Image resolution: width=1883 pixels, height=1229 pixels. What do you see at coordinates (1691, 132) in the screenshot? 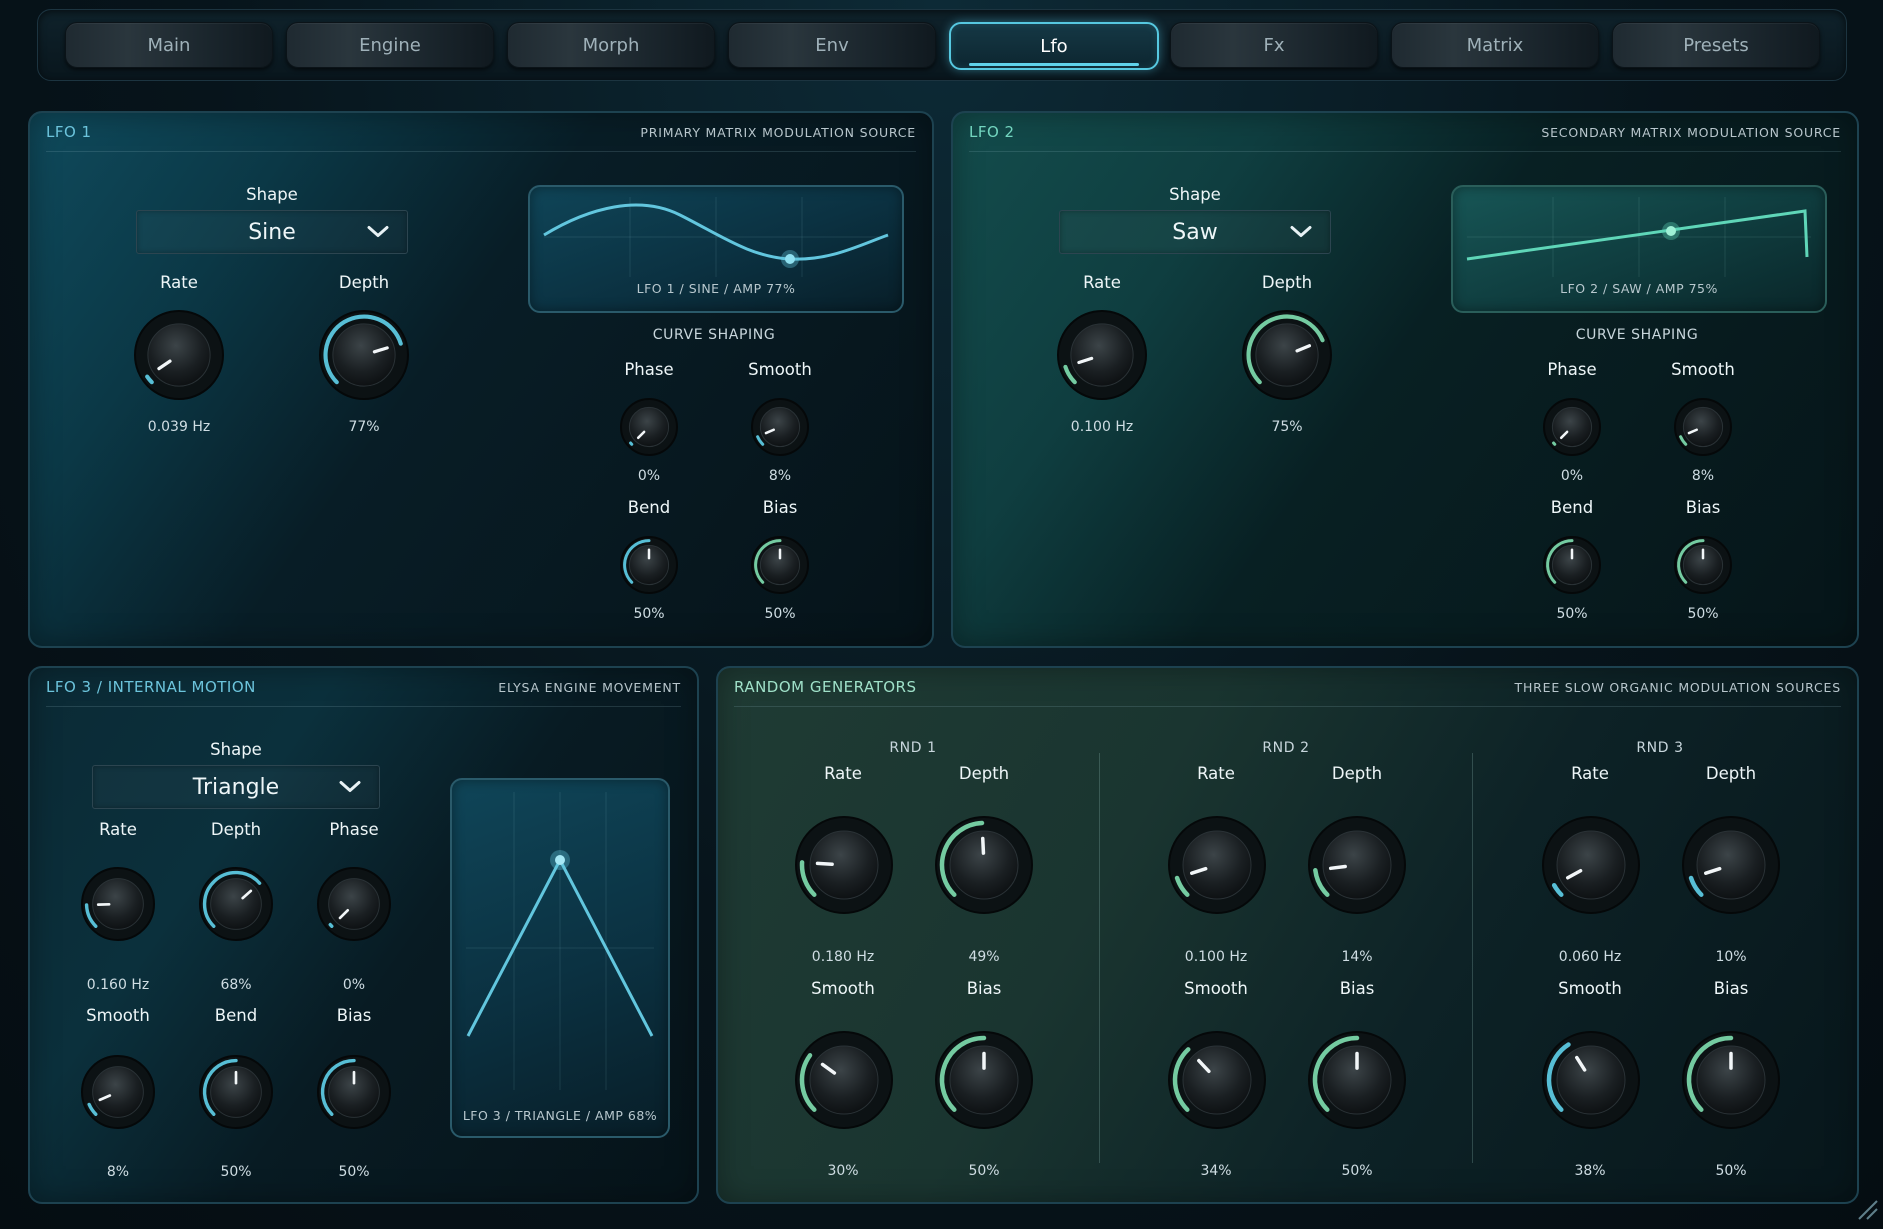
I see `lfo2-subtitle: SECONDARY MATRIX MODULATION SOURCE` at bounding box center [1691, 132].